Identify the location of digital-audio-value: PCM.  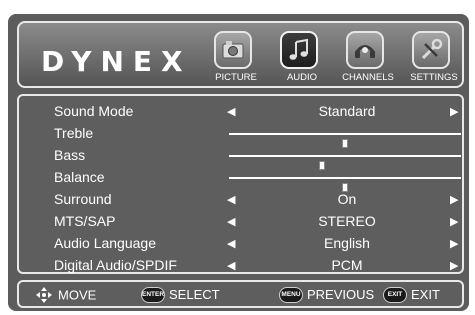
(347, 265).